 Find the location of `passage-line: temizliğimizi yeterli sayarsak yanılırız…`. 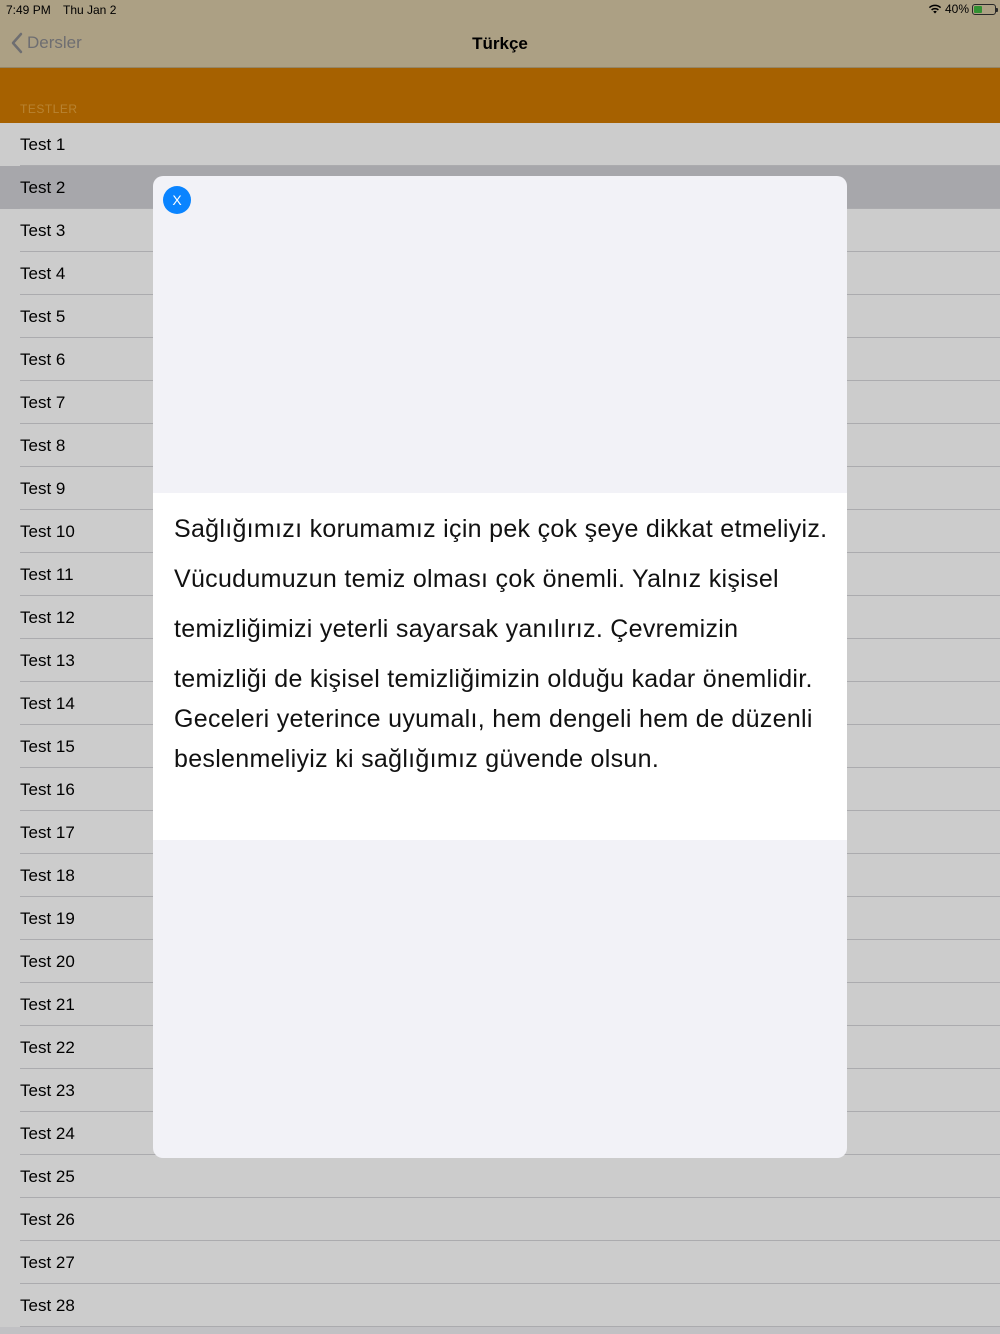

passage-line: temizliğimizi yeterli sayarsak yanılırız… is located at coordinates (456, 629).